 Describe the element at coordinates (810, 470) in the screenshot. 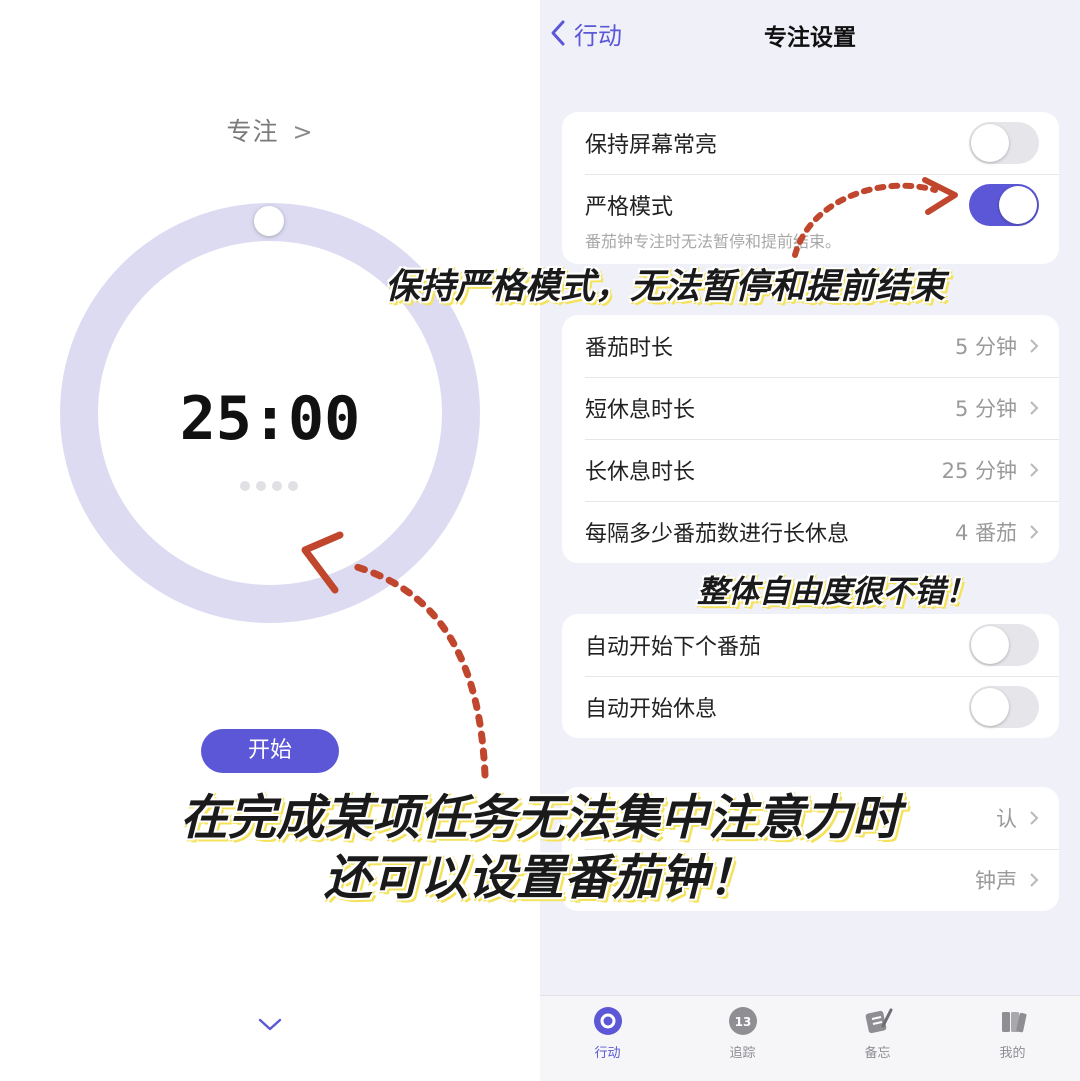

I see `long-break-row: 长休息时长 25 分钟` at that location.